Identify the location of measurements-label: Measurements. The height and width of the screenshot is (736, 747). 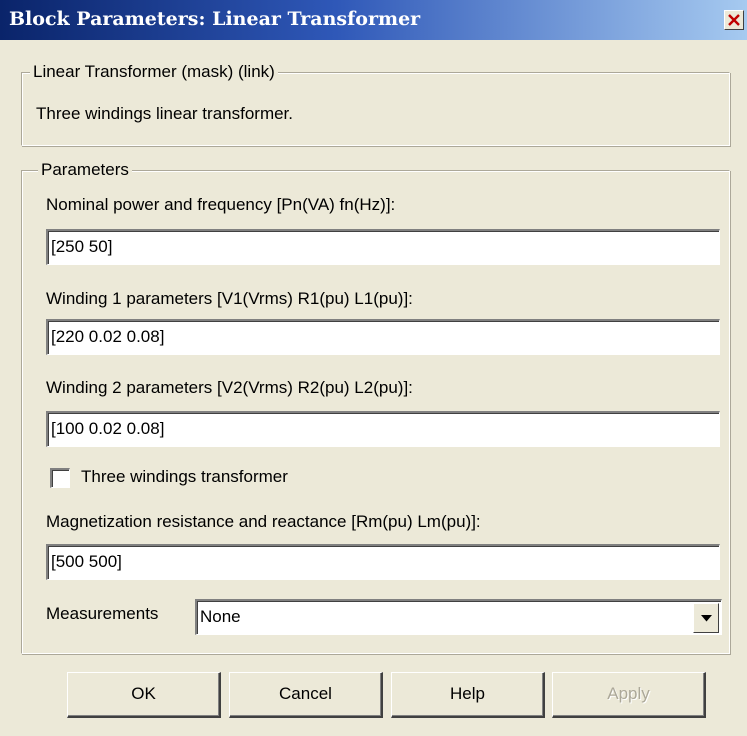
(102, 613).